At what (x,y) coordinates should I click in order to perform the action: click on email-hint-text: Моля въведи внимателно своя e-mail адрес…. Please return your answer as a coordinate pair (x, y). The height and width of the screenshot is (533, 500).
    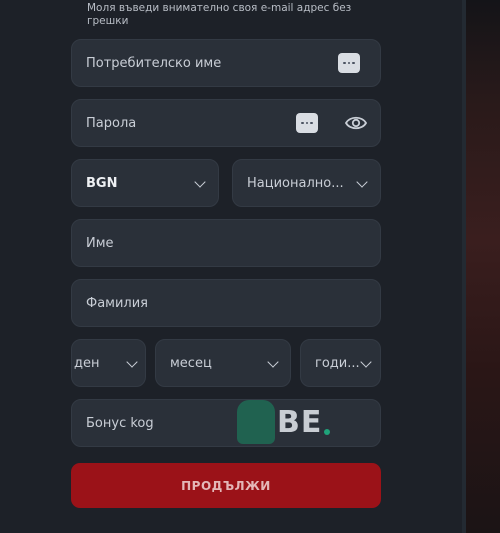
    Looking at the image, I should click on (219, 14).